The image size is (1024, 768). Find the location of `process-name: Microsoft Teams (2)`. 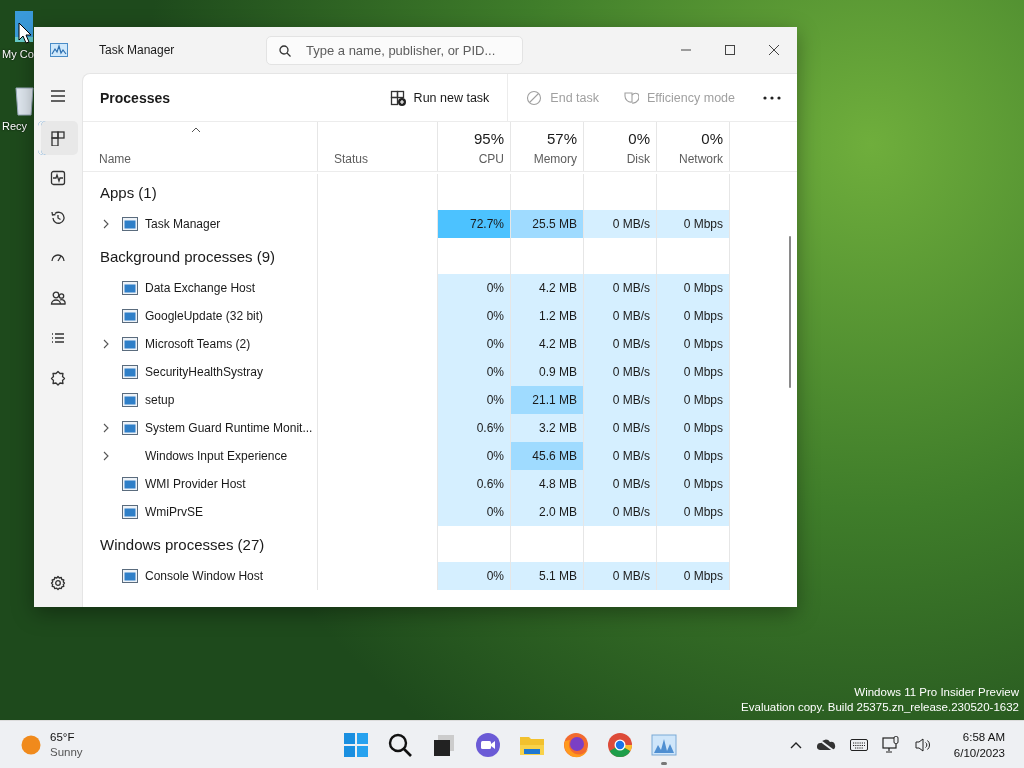

process-name: Microsoft Teams (2) is located at coordinates (198, 344).